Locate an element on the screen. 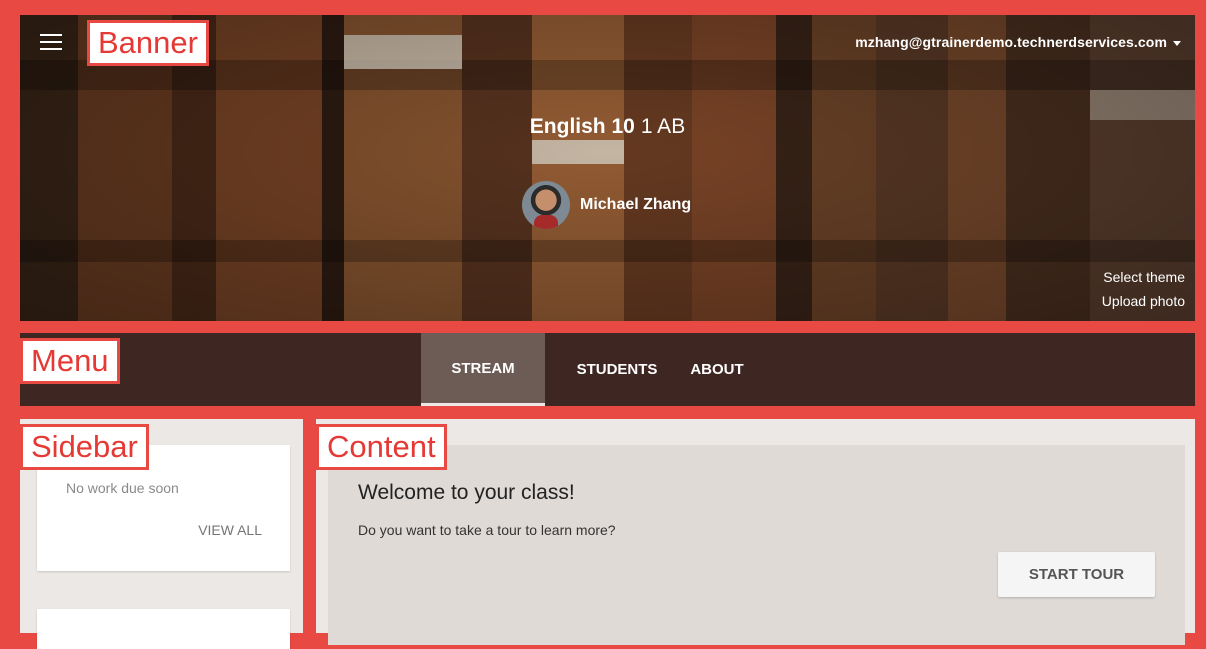 Image resolution: width=1206 pixels, height=649 pixels. hamburger-icon is located at coordinates (51, 42).